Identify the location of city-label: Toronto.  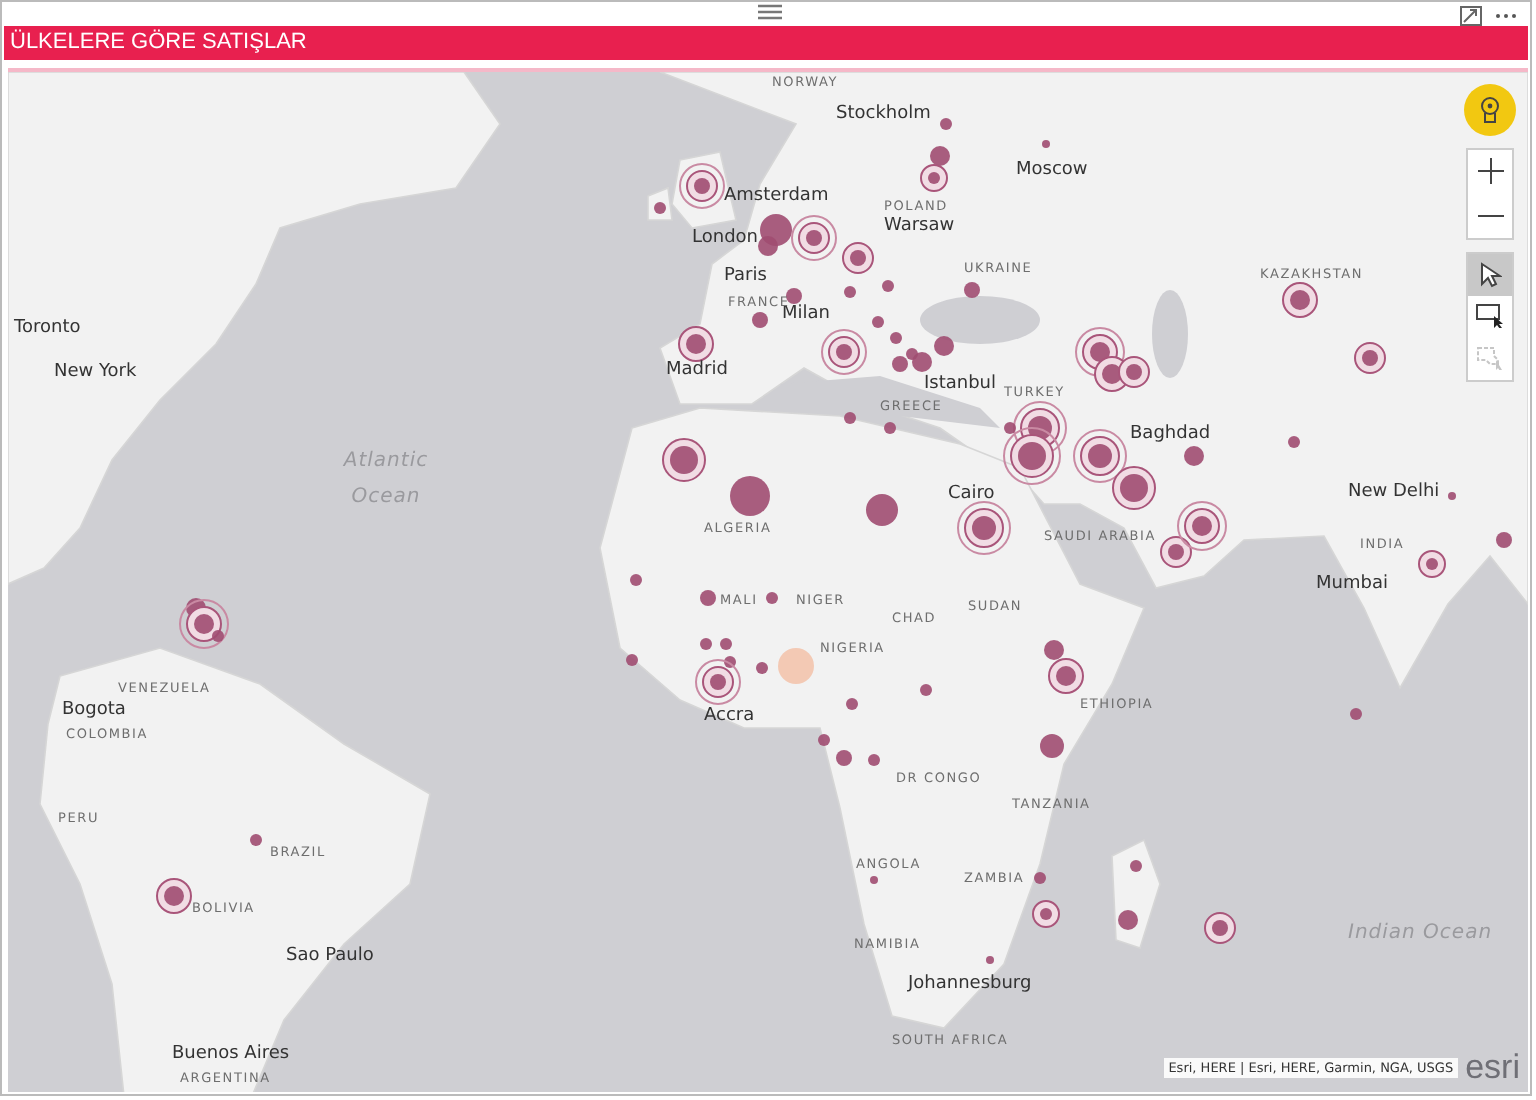
(47, 328).